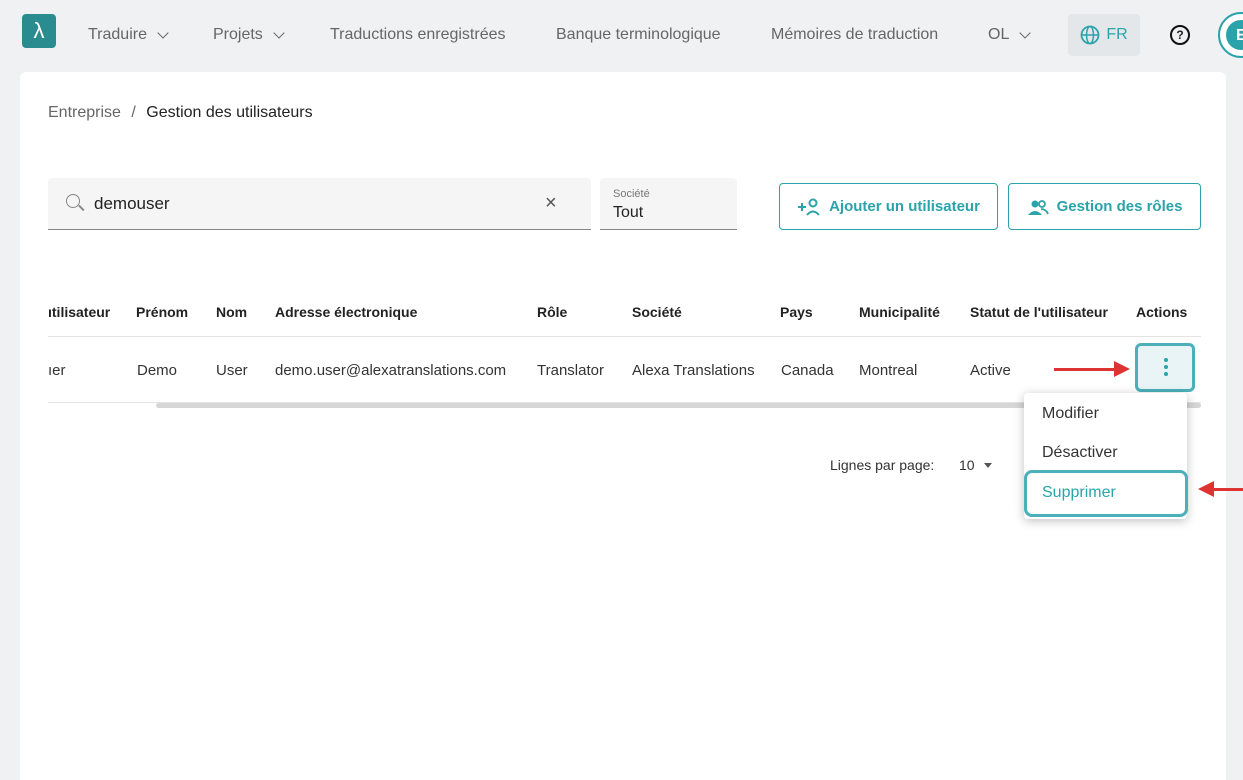 Image resolution: width=1243 pixels, height=780 pixels. Describe the element at coordinates (57, 370) in the screenshot. I see `cell-username: ıer` at that location.